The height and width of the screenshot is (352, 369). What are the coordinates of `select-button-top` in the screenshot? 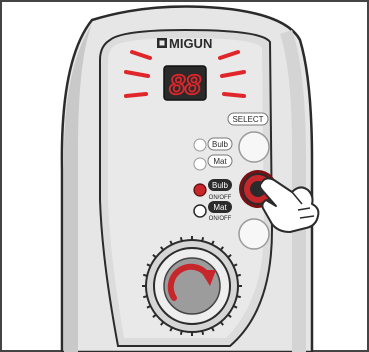 It's located at (254, 147).